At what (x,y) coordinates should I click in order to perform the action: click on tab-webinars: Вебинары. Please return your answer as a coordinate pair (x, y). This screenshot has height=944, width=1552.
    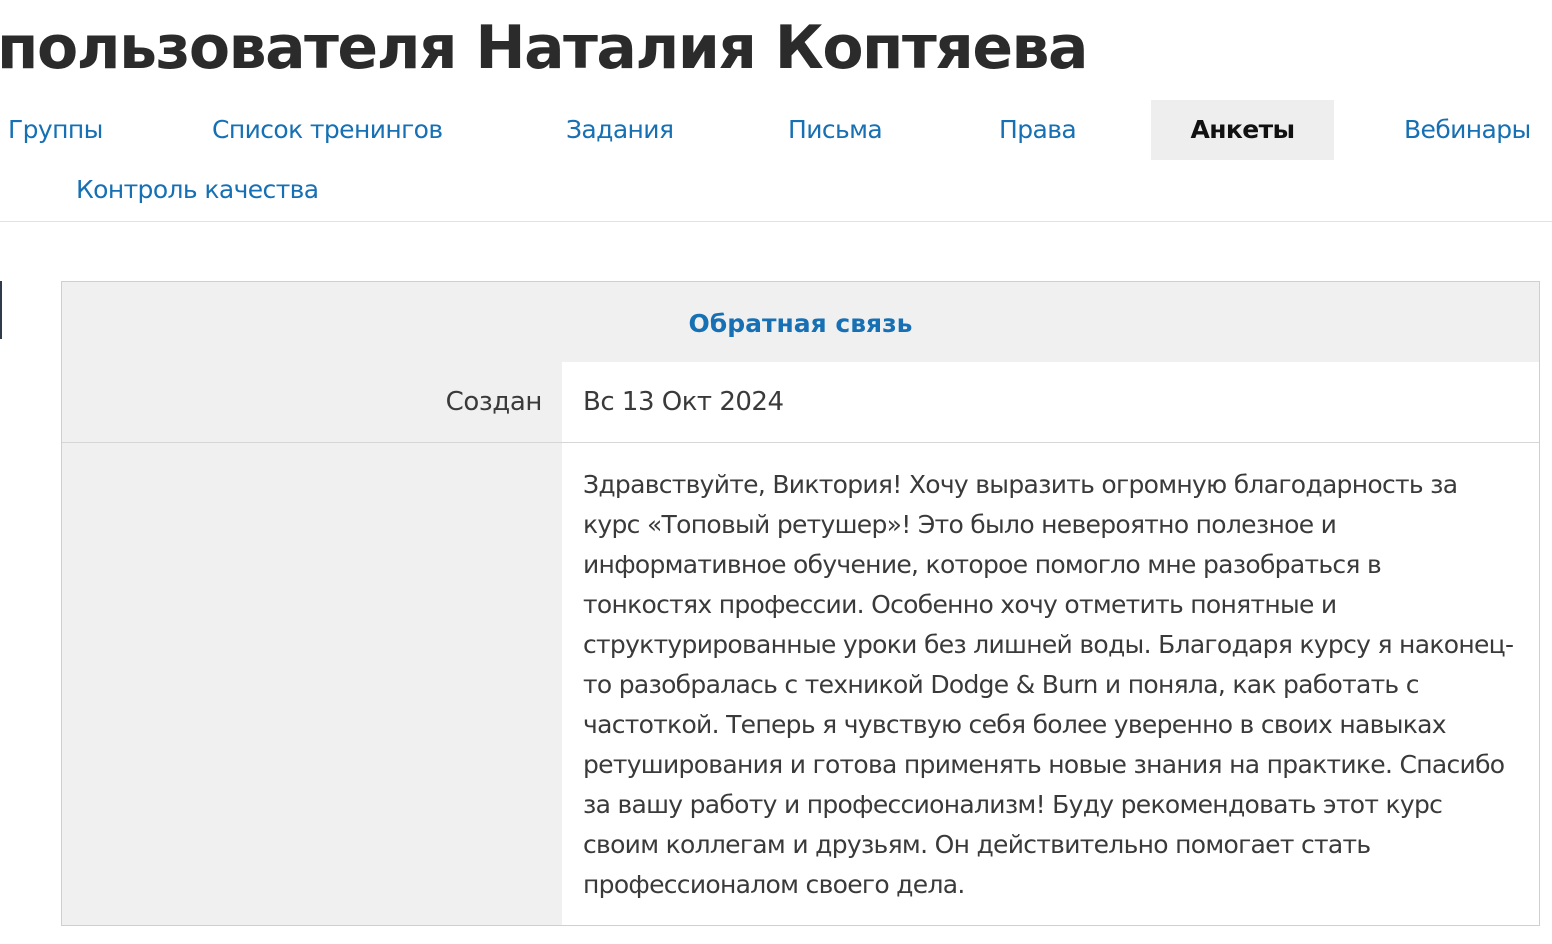
    Looking at the image, I should click on (1467, 130).